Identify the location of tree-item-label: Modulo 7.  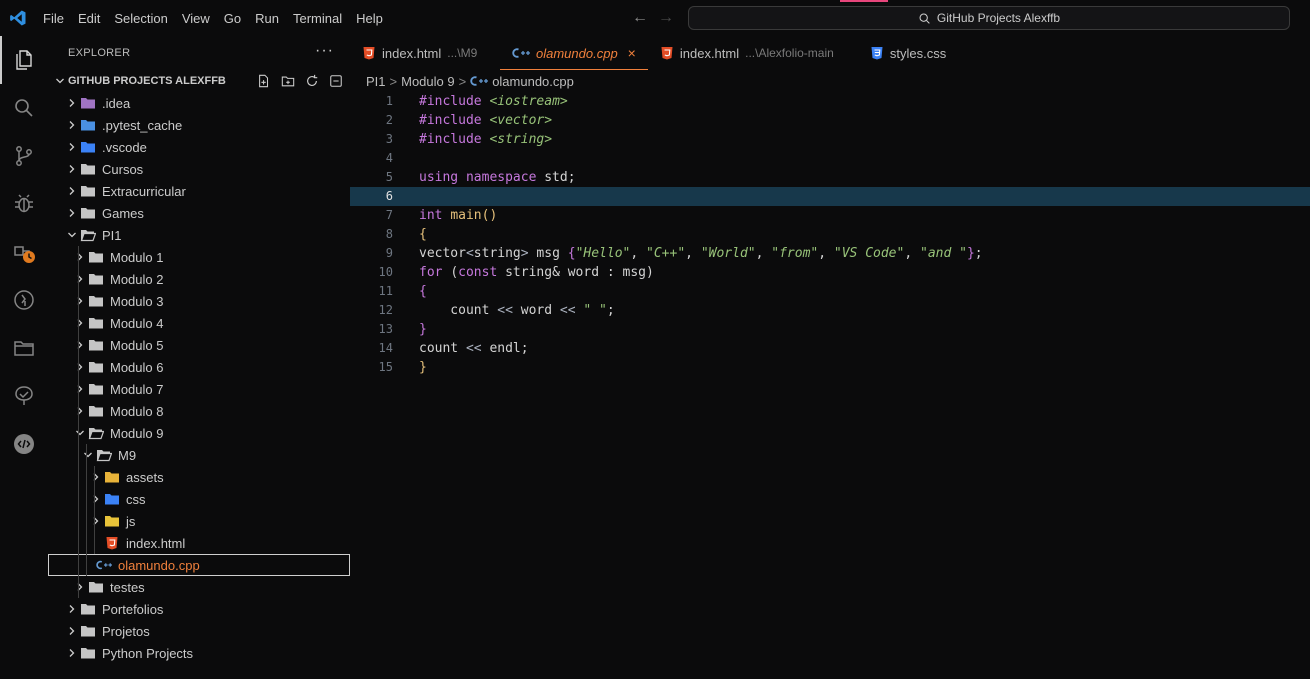
(137, 389).